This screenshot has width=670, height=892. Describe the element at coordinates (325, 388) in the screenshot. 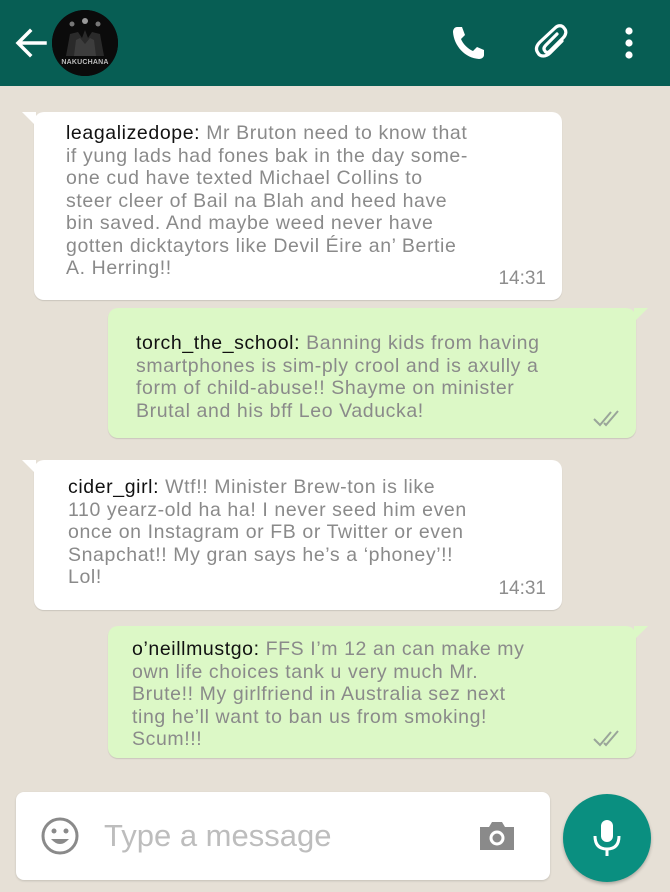

I see `message-line: form of child-abuse!! Shayme on minister` at that location.